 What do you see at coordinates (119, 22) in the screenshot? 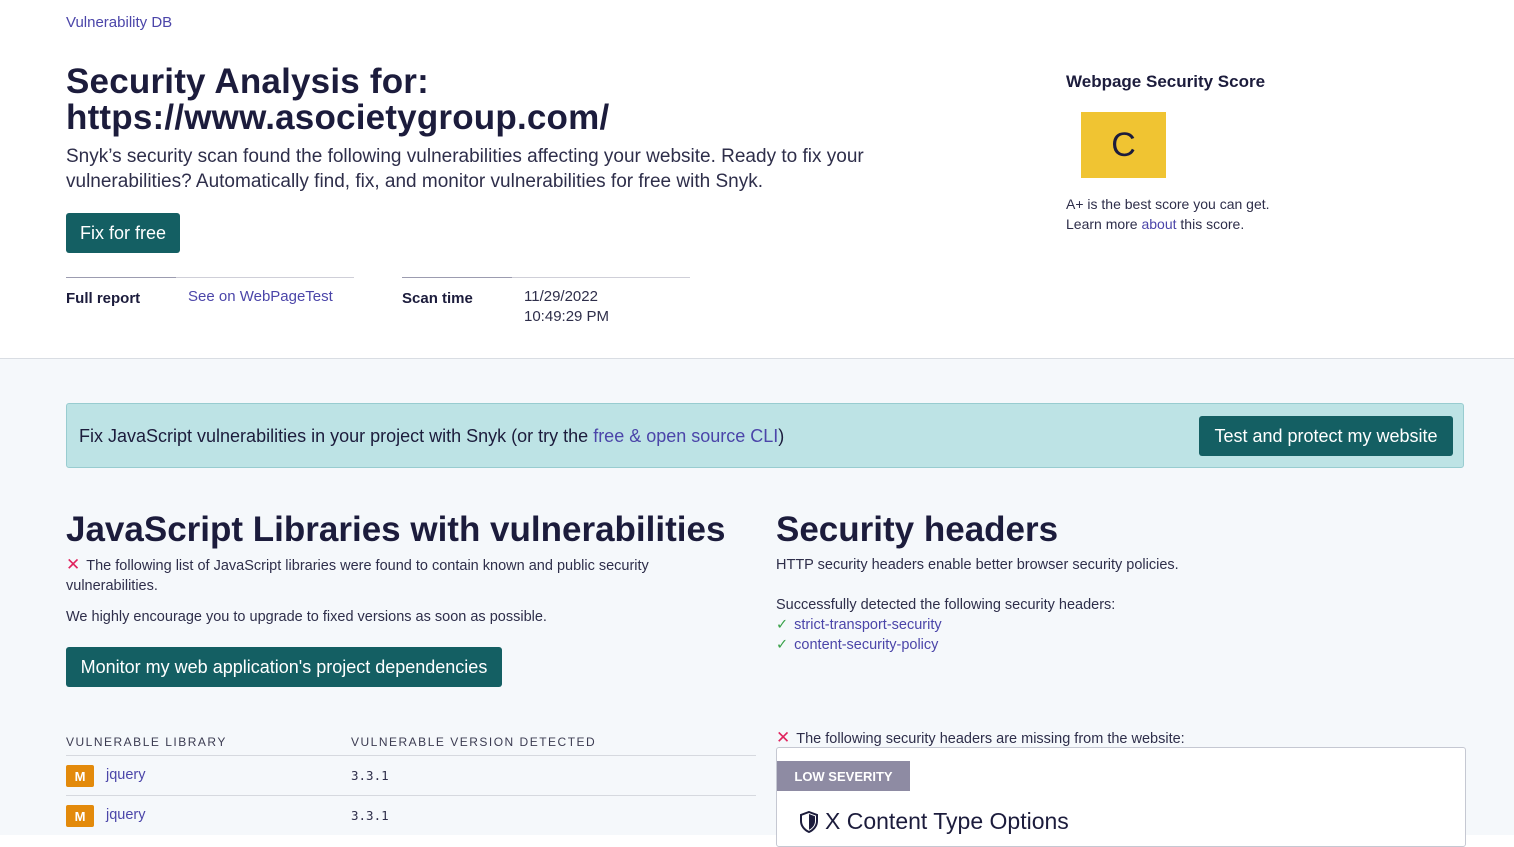
I see `breadcrumb-vulnerability-db: Vulnerability DB` at bounding box center [119, 22].